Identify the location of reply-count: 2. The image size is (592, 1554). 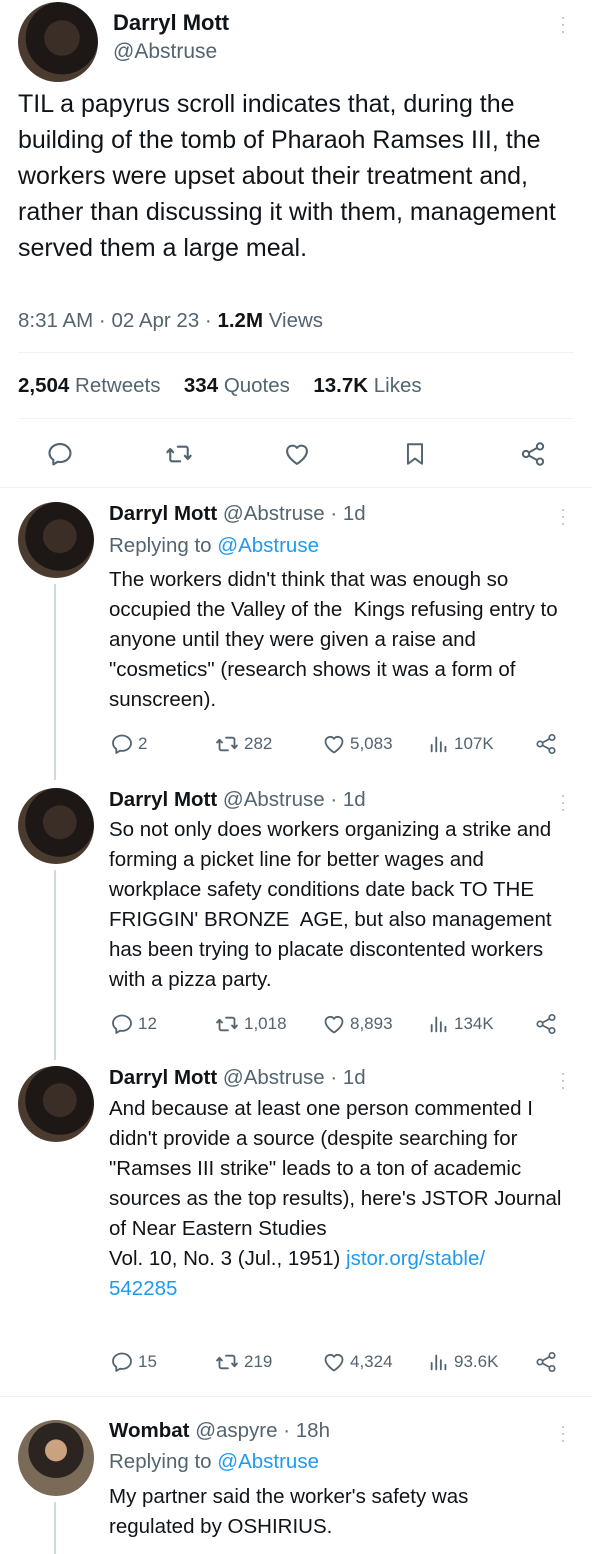
(143, 743).